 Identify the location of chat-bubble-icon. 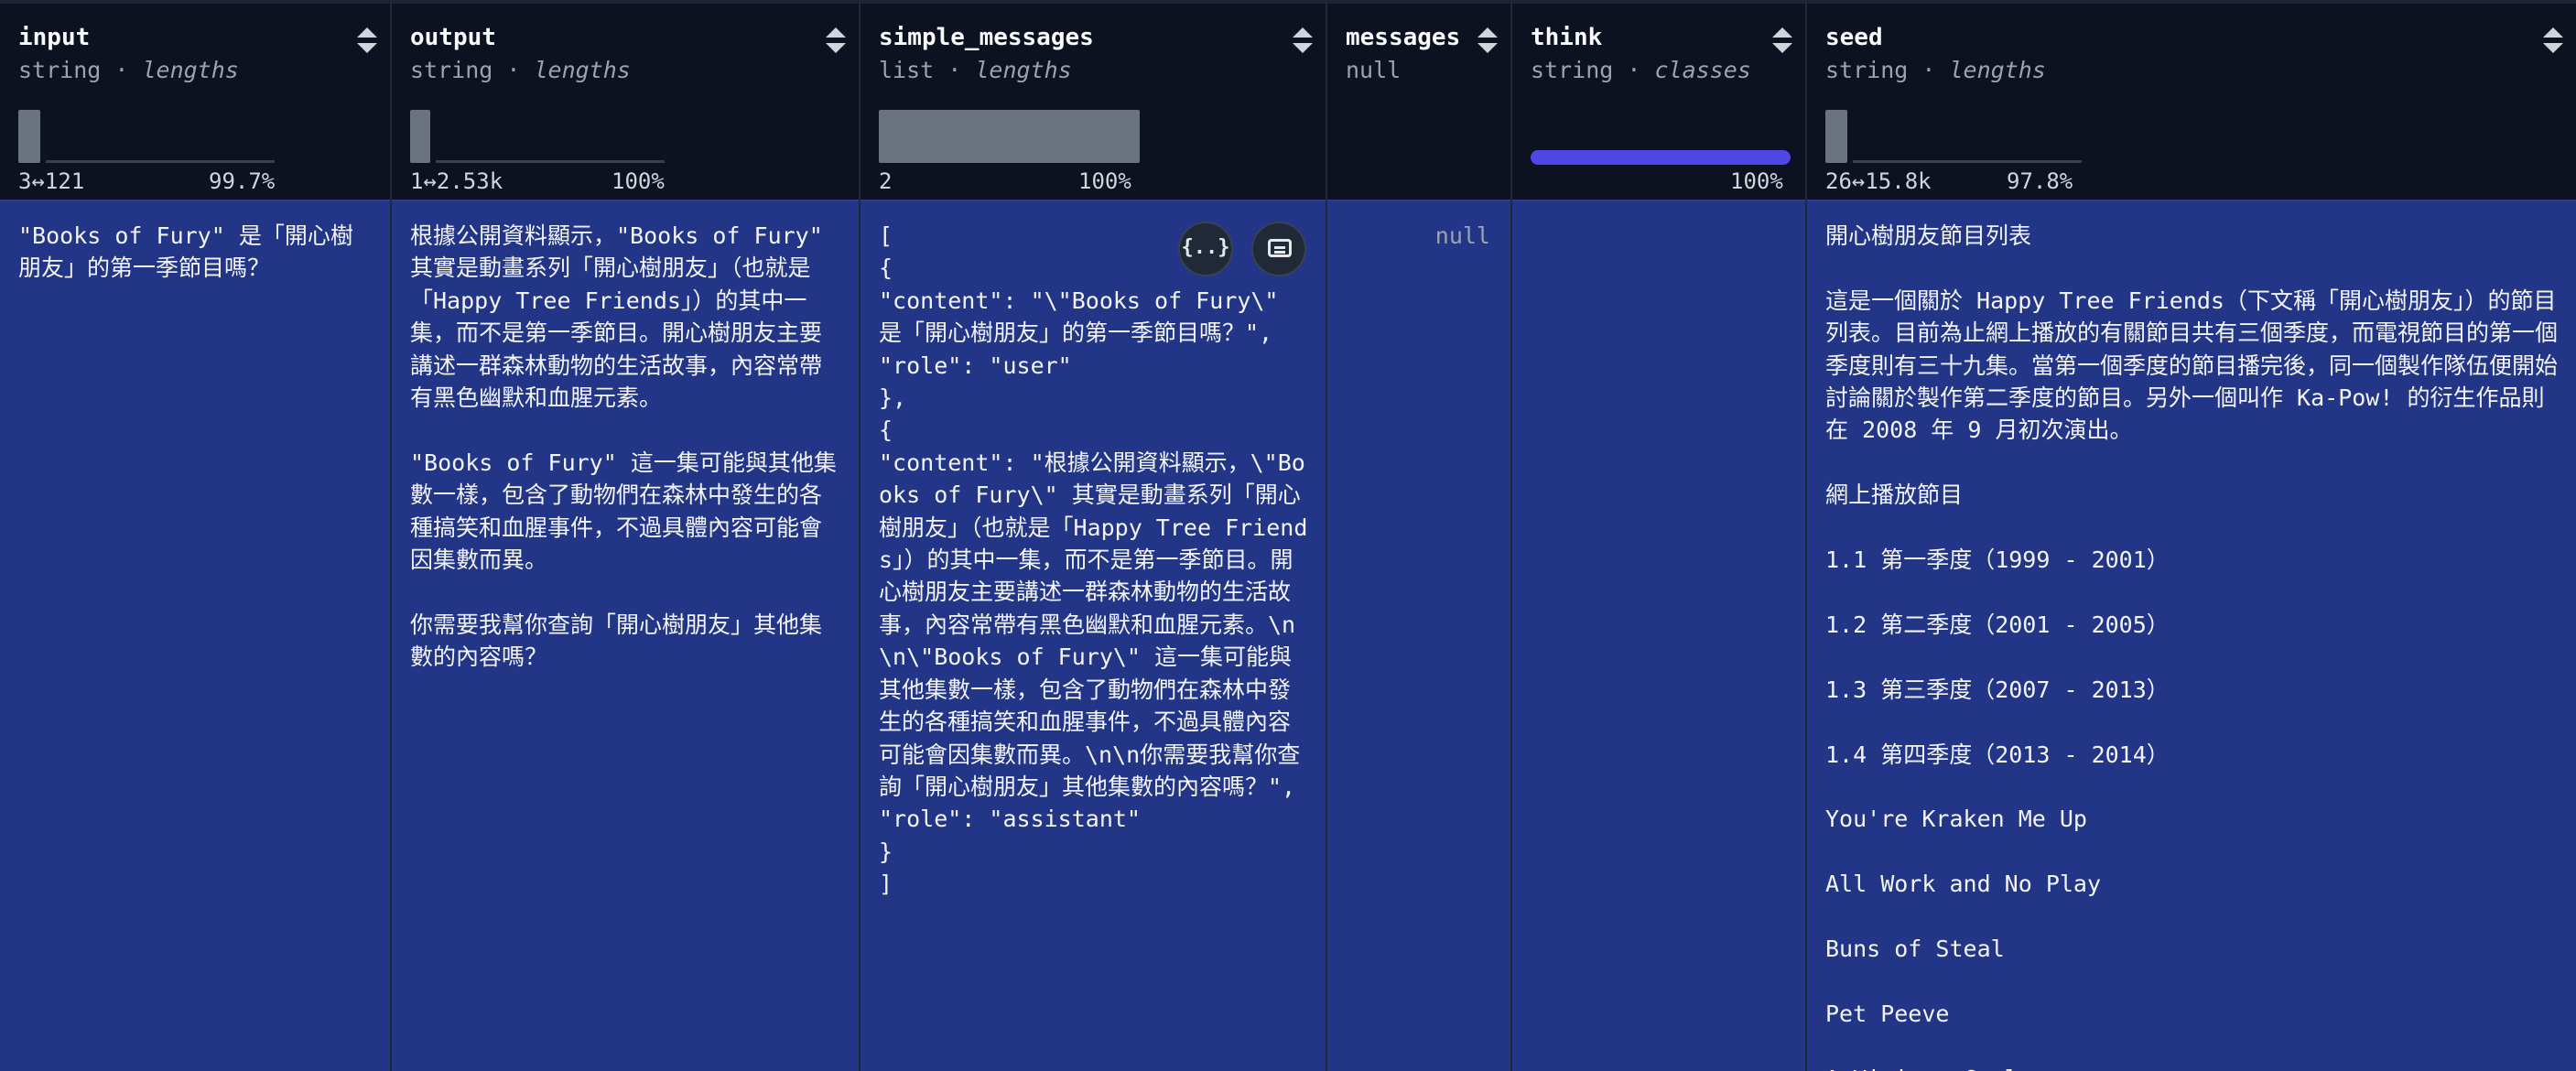
(1280, 248).